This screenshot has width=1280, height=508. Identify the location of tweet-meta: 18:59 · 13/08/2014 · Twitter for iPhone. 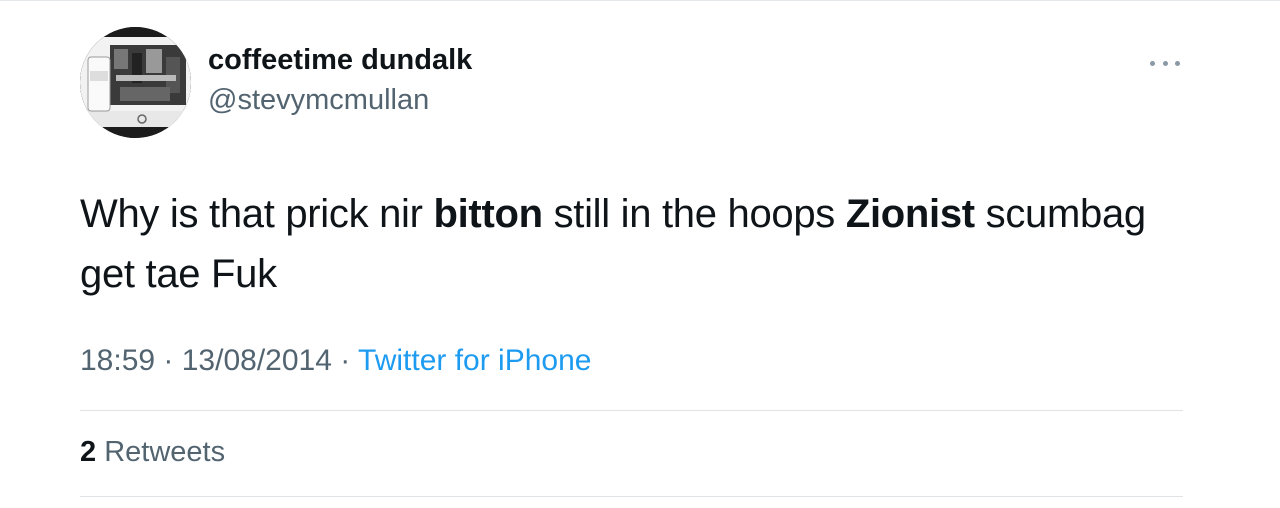
(335, 361).